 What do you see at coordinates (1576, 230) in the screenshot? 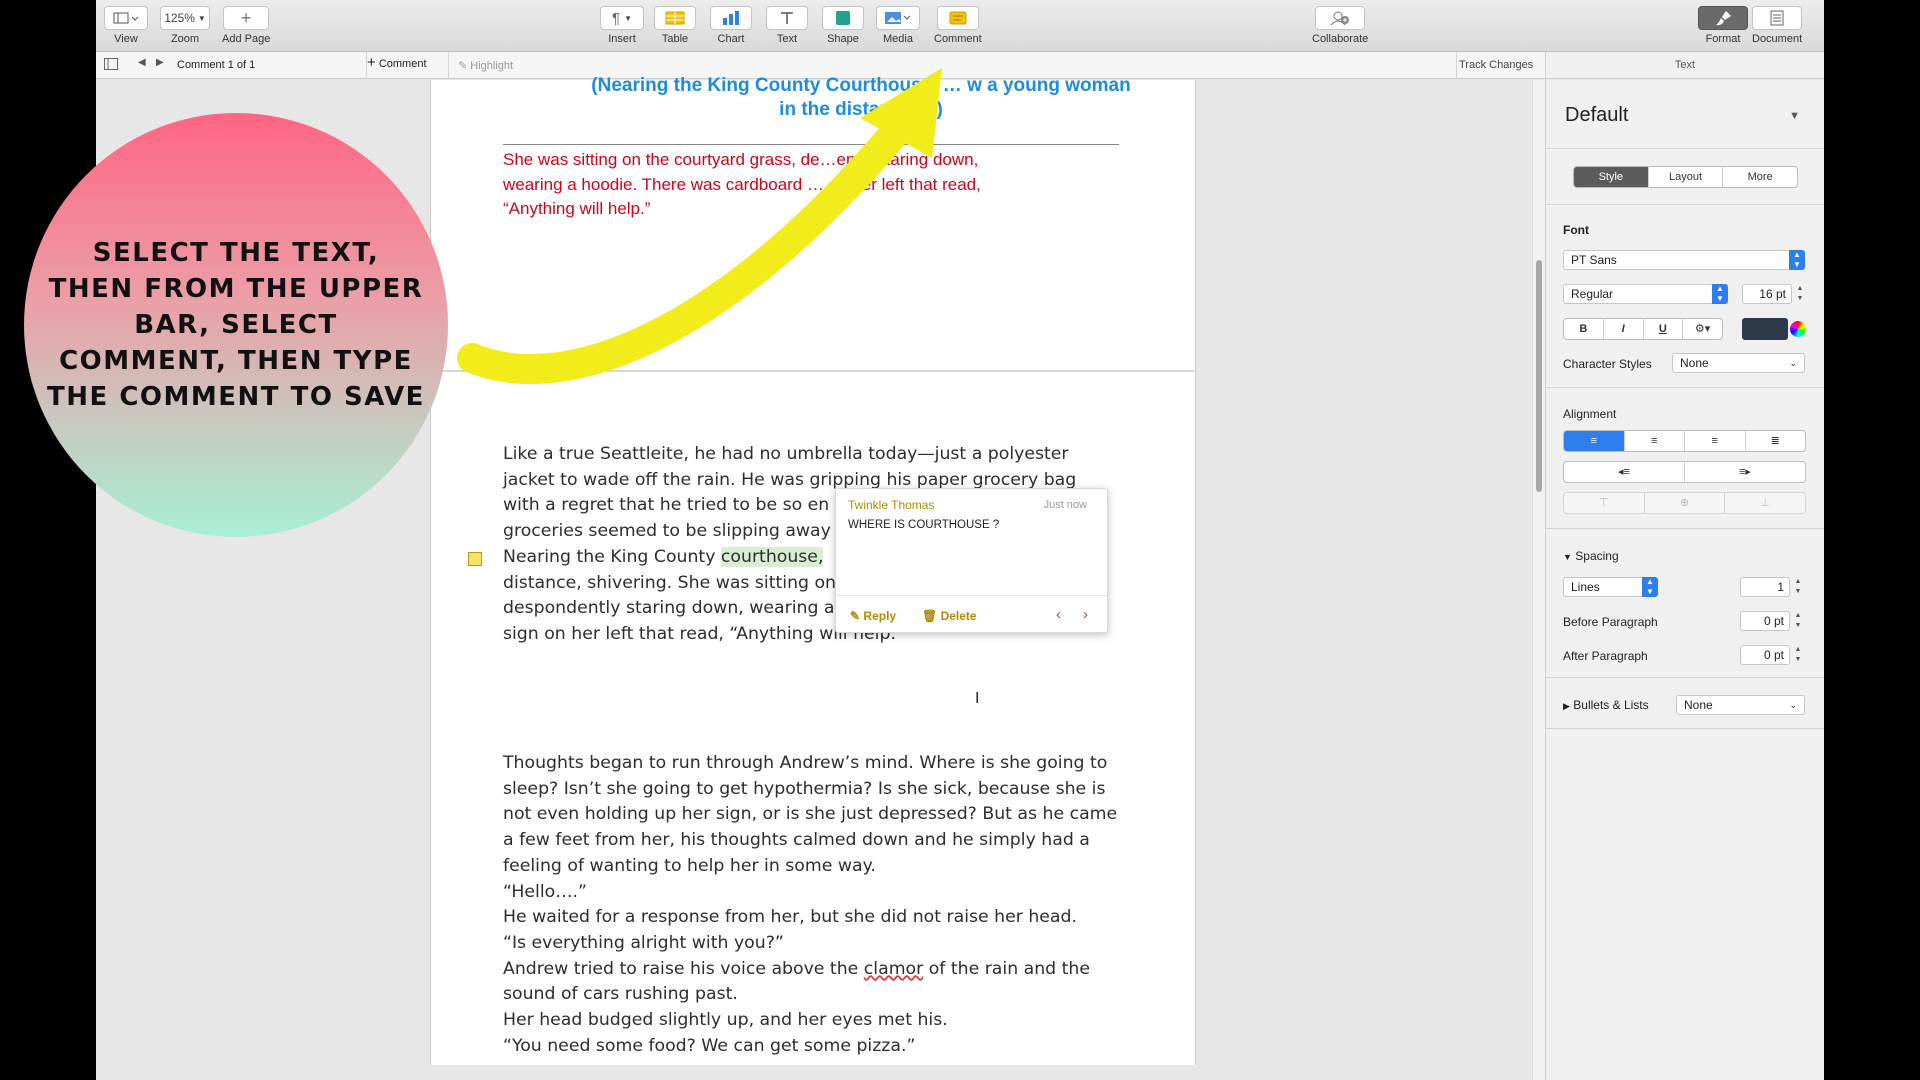
I see `font-label: Font` at bounding box center [1576, 230].